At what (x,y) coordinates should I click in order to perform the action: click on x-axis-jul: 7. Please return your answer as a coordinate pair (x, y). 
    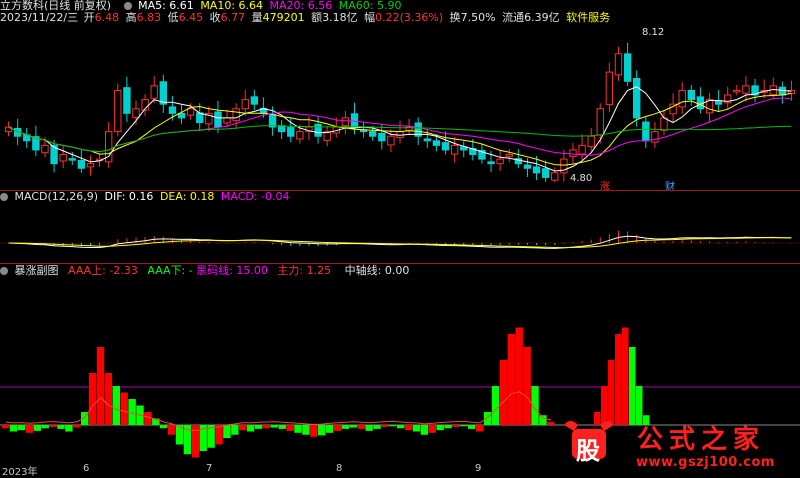
    Looking at the image, I should click on (209, 468).